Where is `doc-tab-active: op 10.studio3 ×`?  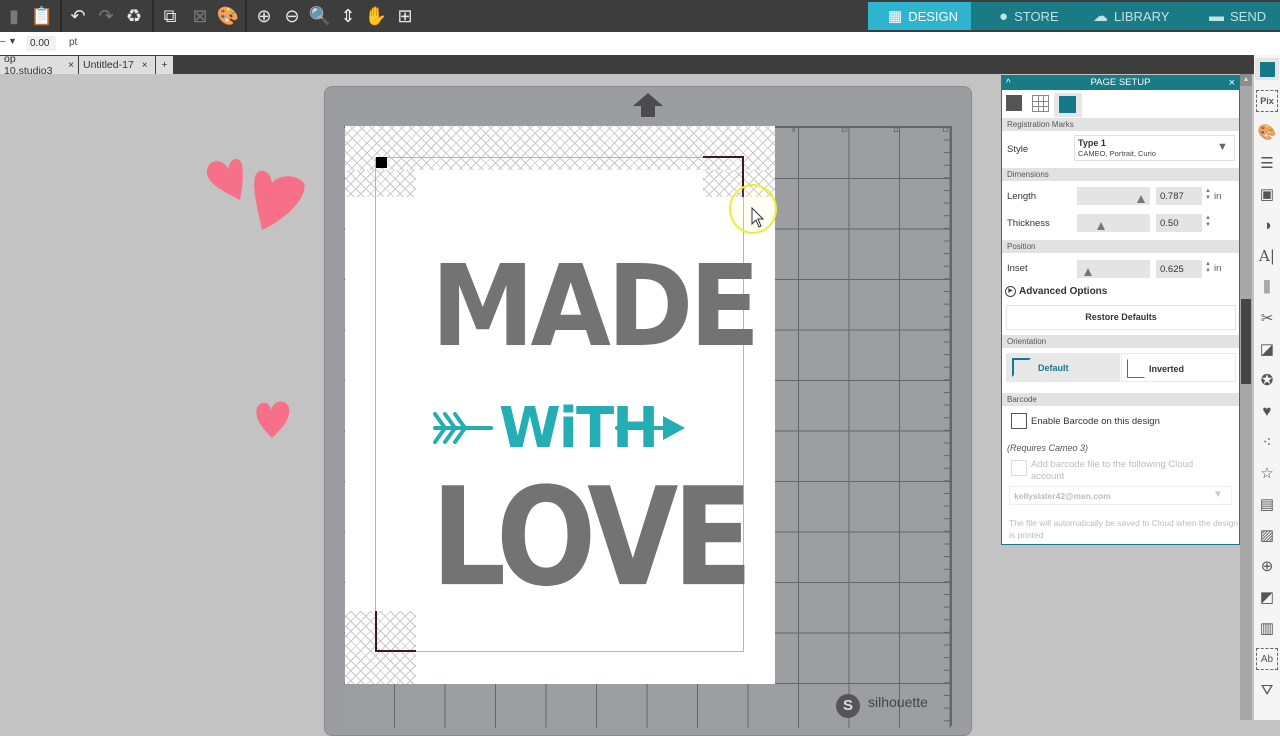 doc-tab-active: op 10.studio3 × is located at coordinates (39, 65).